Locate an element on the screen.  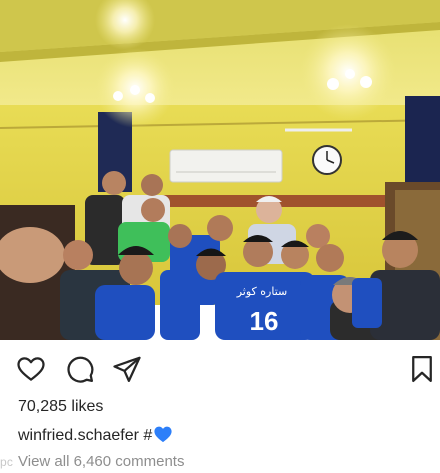
username-link: winfried.schaefer is located at coordinates (78, 435).